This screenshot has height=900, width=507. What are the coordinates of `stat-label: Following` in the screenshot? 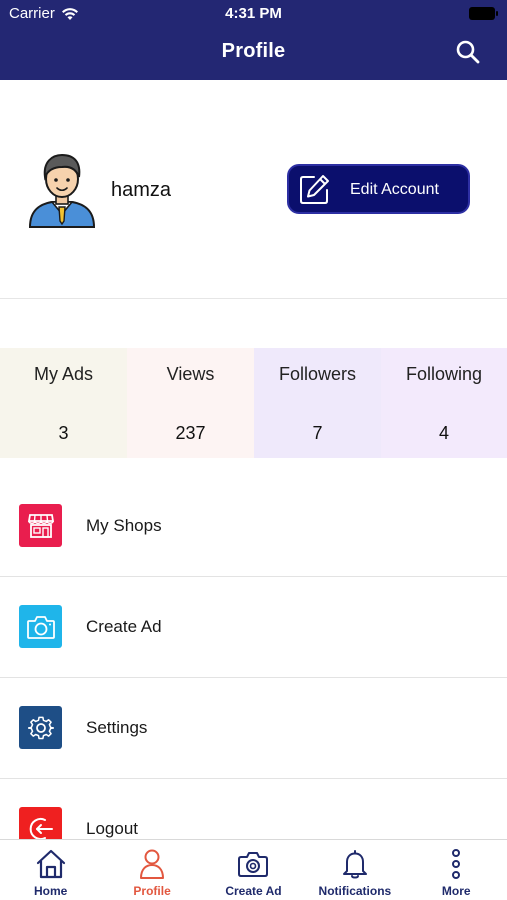 It's located at (444, 374).